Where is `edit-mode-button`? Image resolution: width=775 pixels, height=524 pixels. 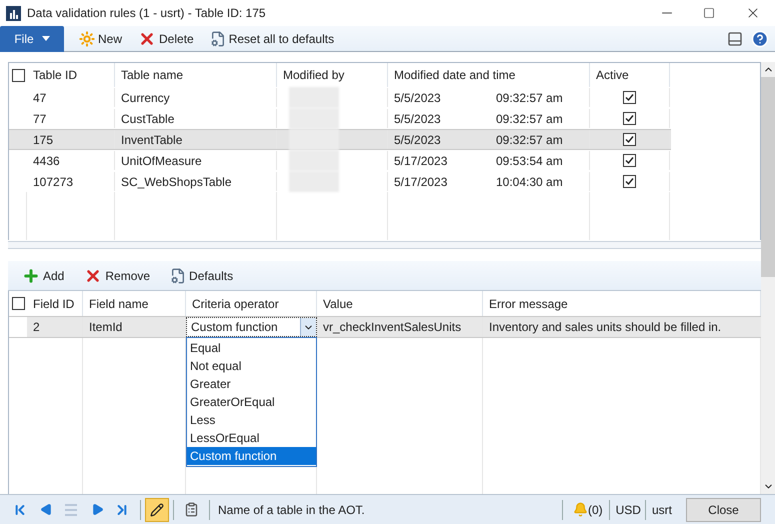 edit-mode-button is located at coordinates (157, 510).